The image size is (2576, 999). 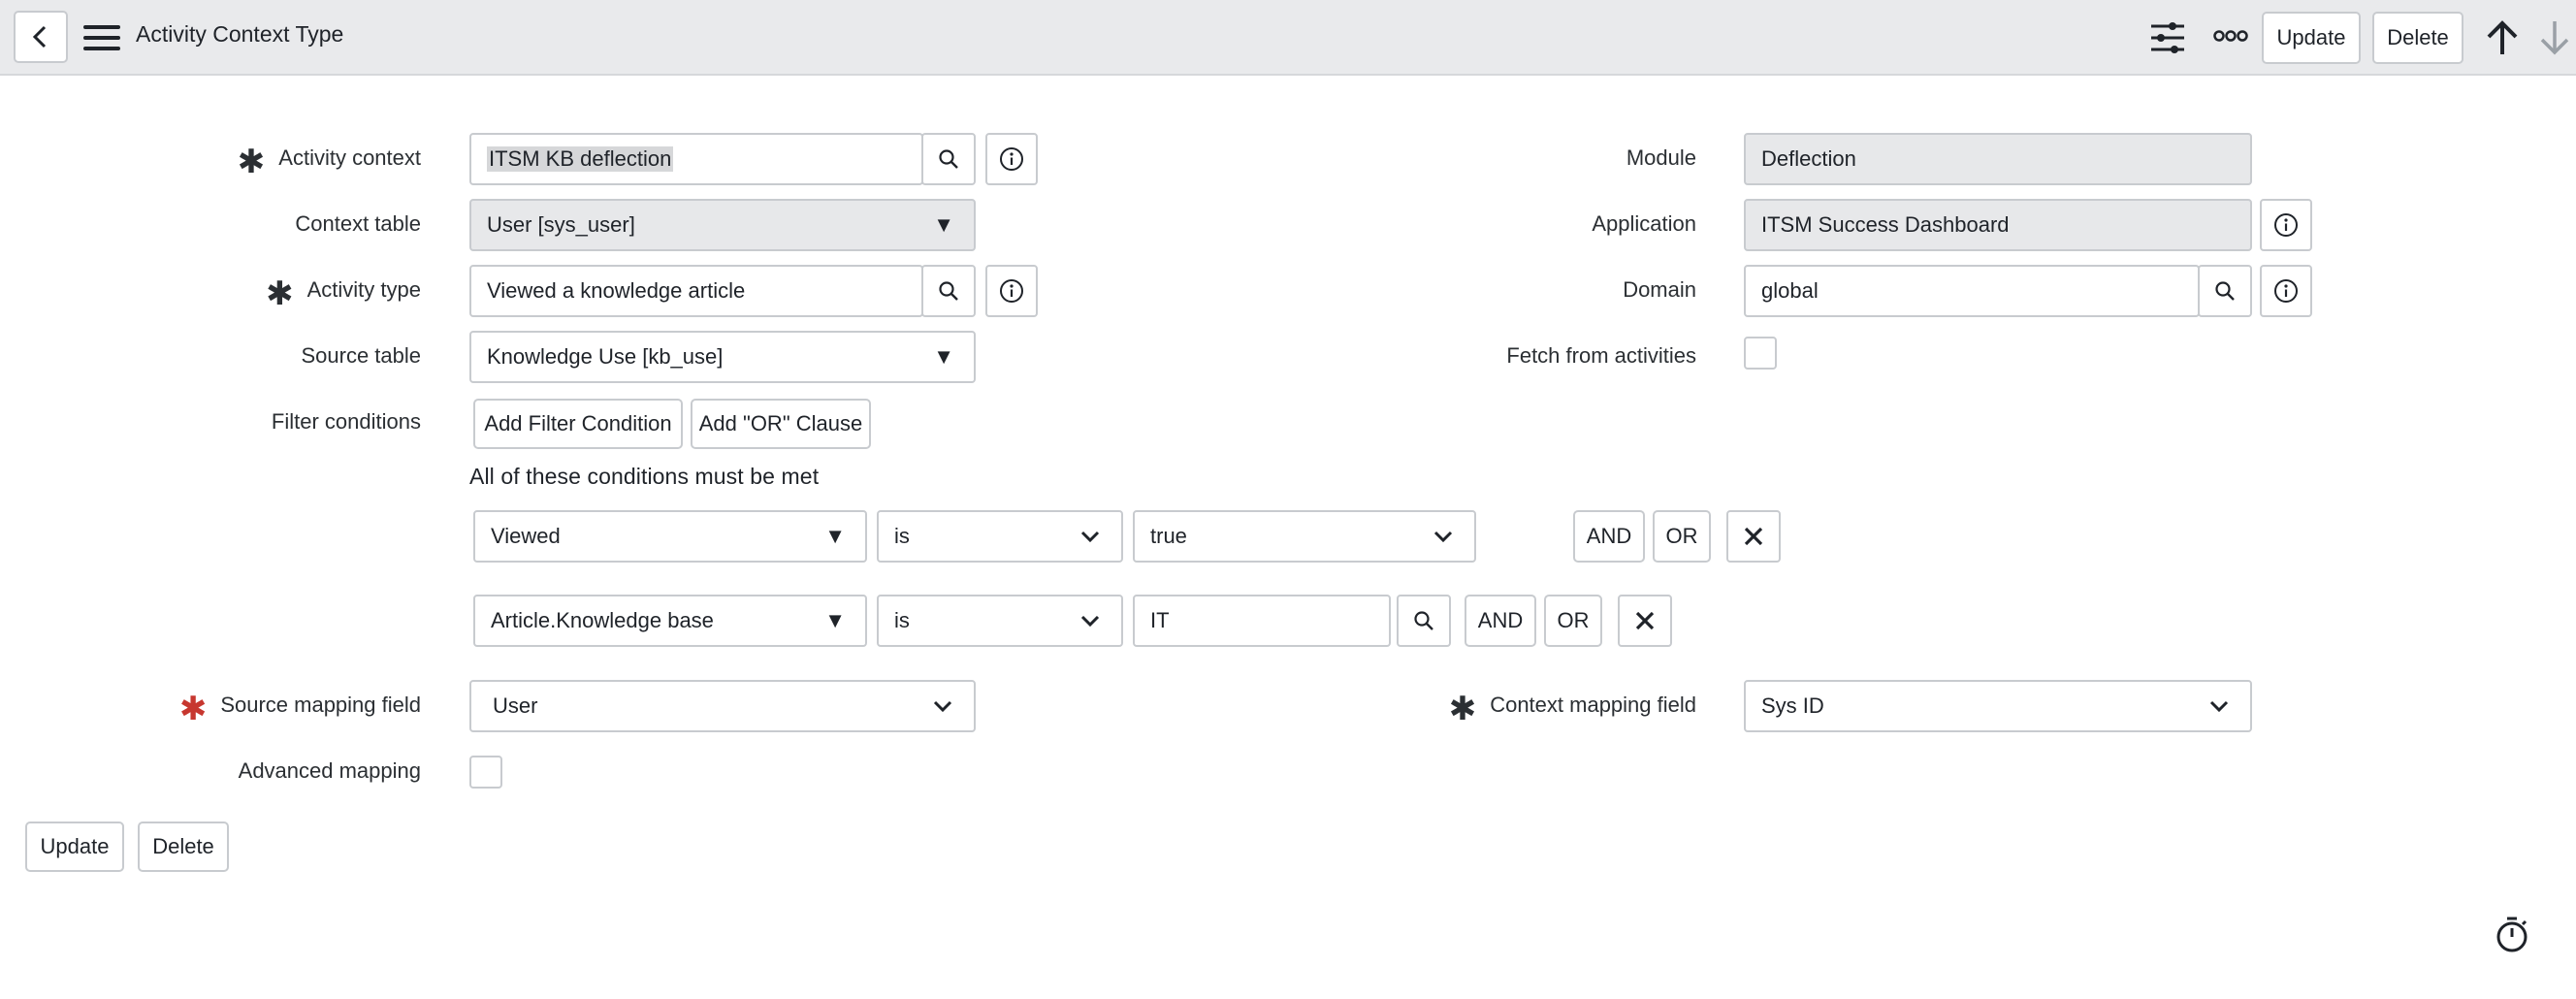 I want to click on activity-type-info-button, so click(x=1011, y=291).